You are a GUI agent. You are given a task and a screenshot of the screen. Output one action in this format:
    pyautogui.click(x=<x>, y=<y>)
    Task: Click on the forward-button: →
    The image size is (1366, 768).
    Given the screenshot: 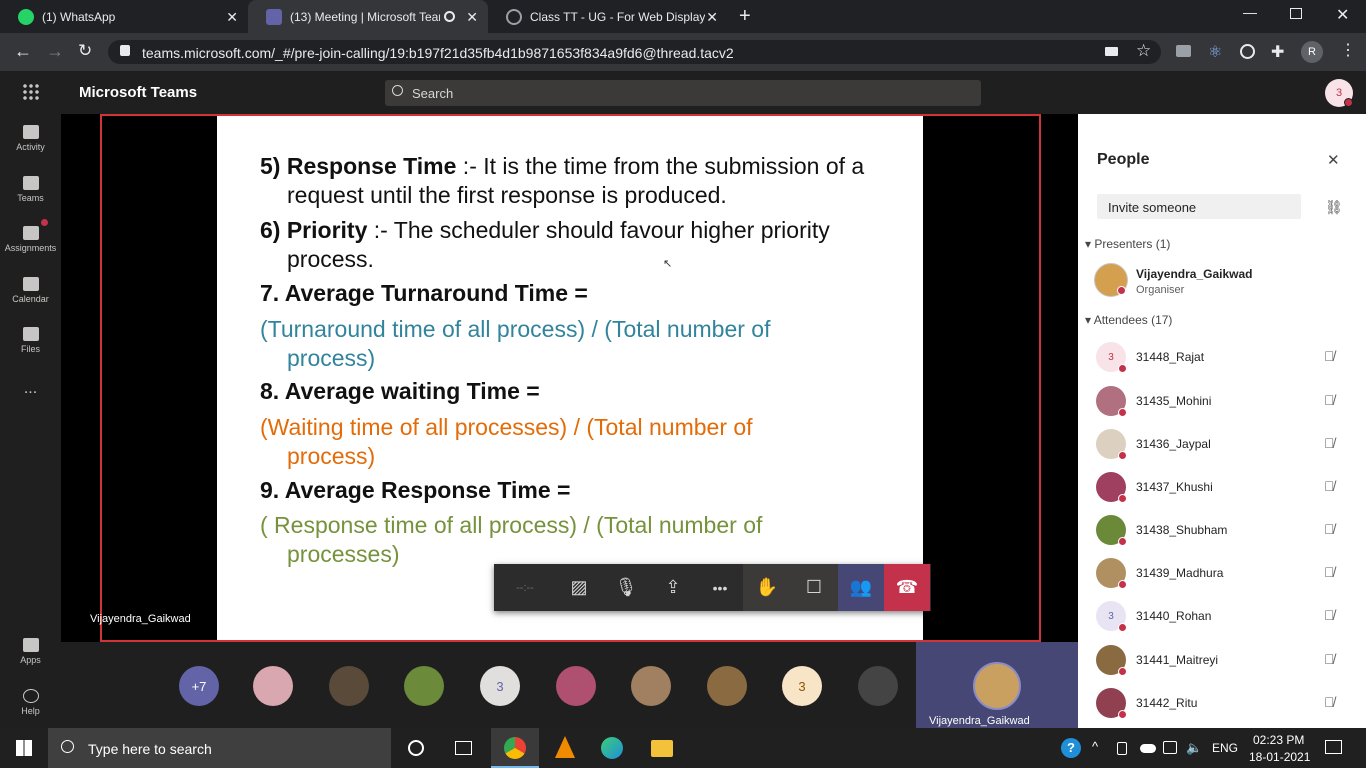 What is the action you would take?
    pyautogui.click(x=55, y=51)
    